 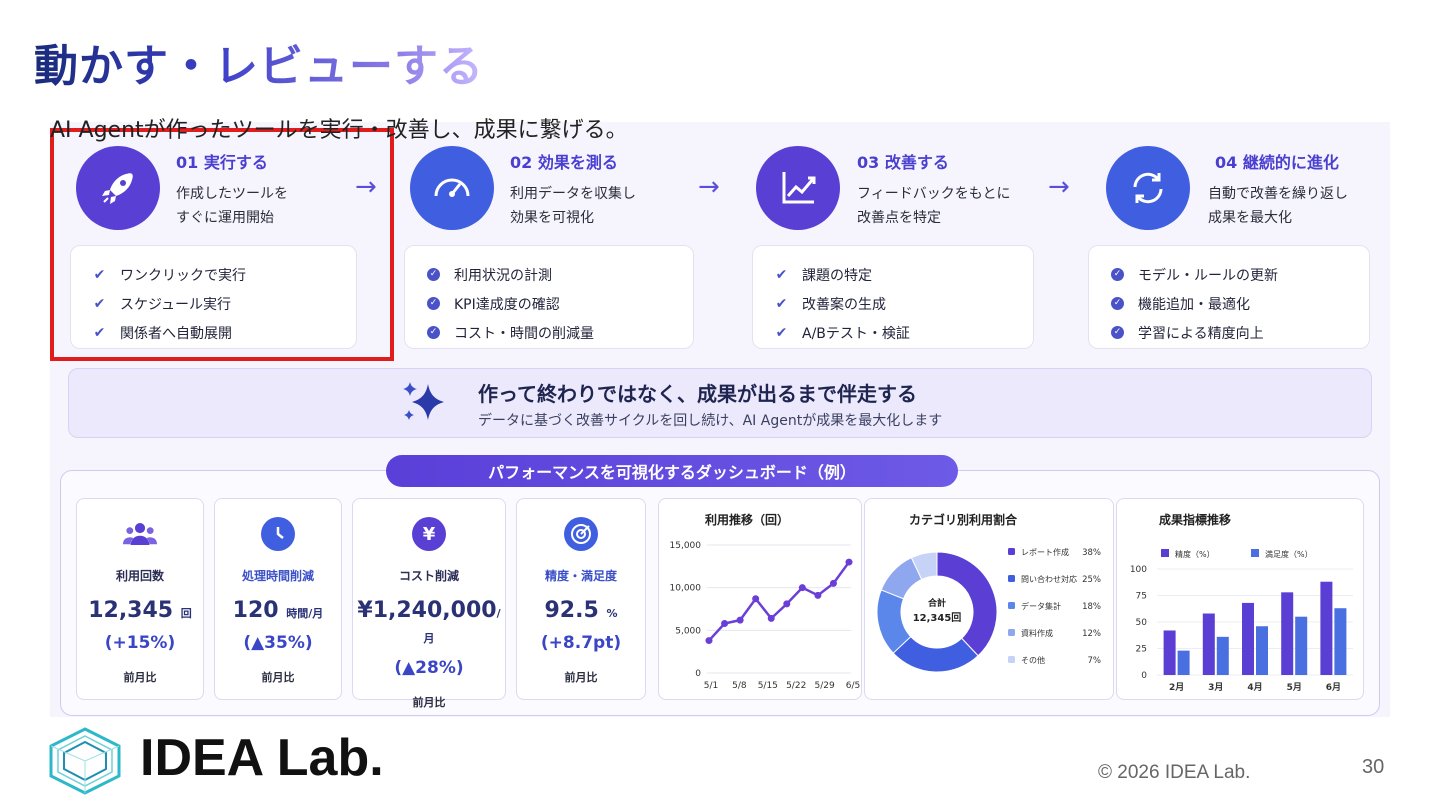 What do you see at coordinates (564, 162) in the screenshot?
I see `step-2-title: 02 効果を測る` at bounding box center [564, 162].